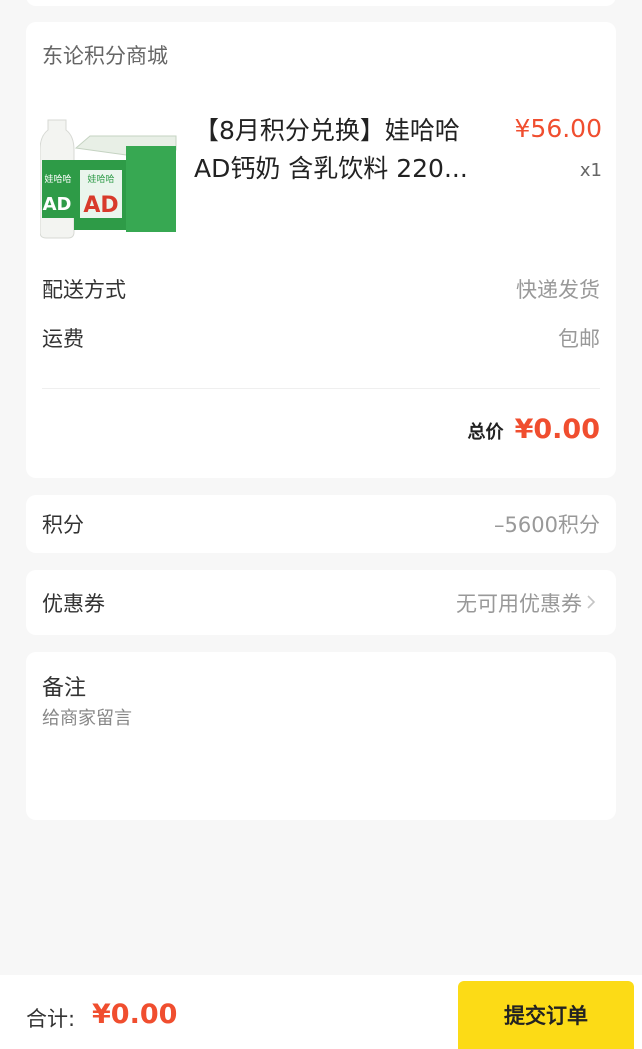 The height and width of the screenshot is (1049, 642). I want to click on points-value: –5600积分, so click(547, 525).